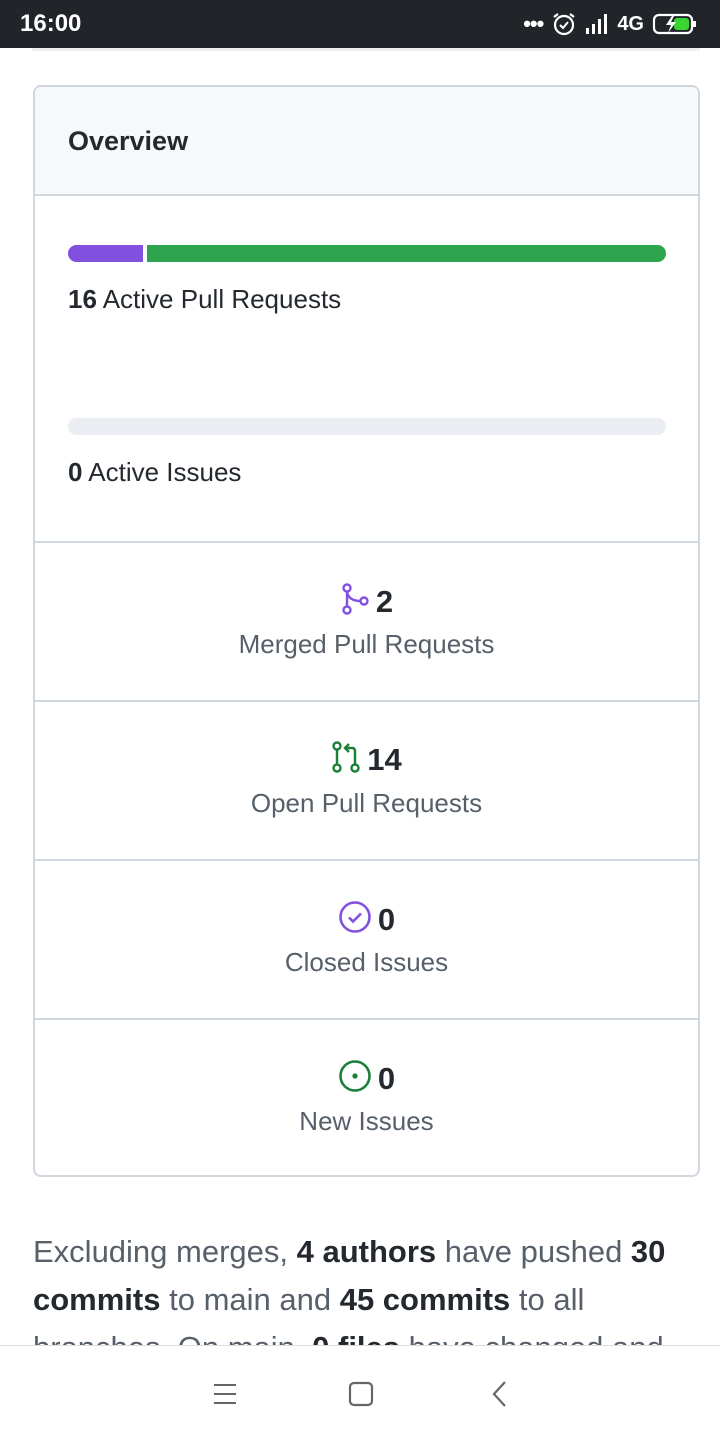  Describe the element at coordinates (384, 601) in the screenshot. I see `merged-pull-requests-value: 2` at that location.